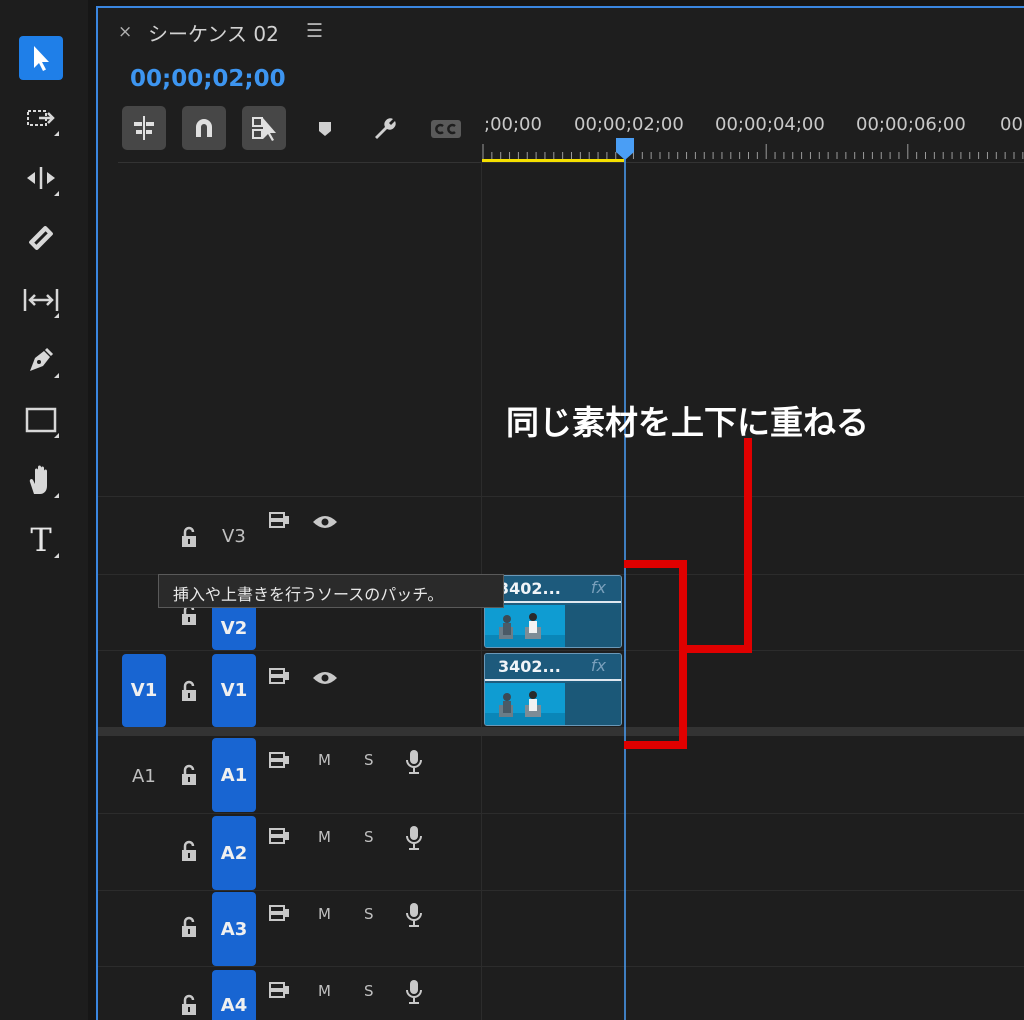  Describe the element at coordinates (629, 124) in the screenshot. I see `ruler-label: 00;00;02;00` at that location.